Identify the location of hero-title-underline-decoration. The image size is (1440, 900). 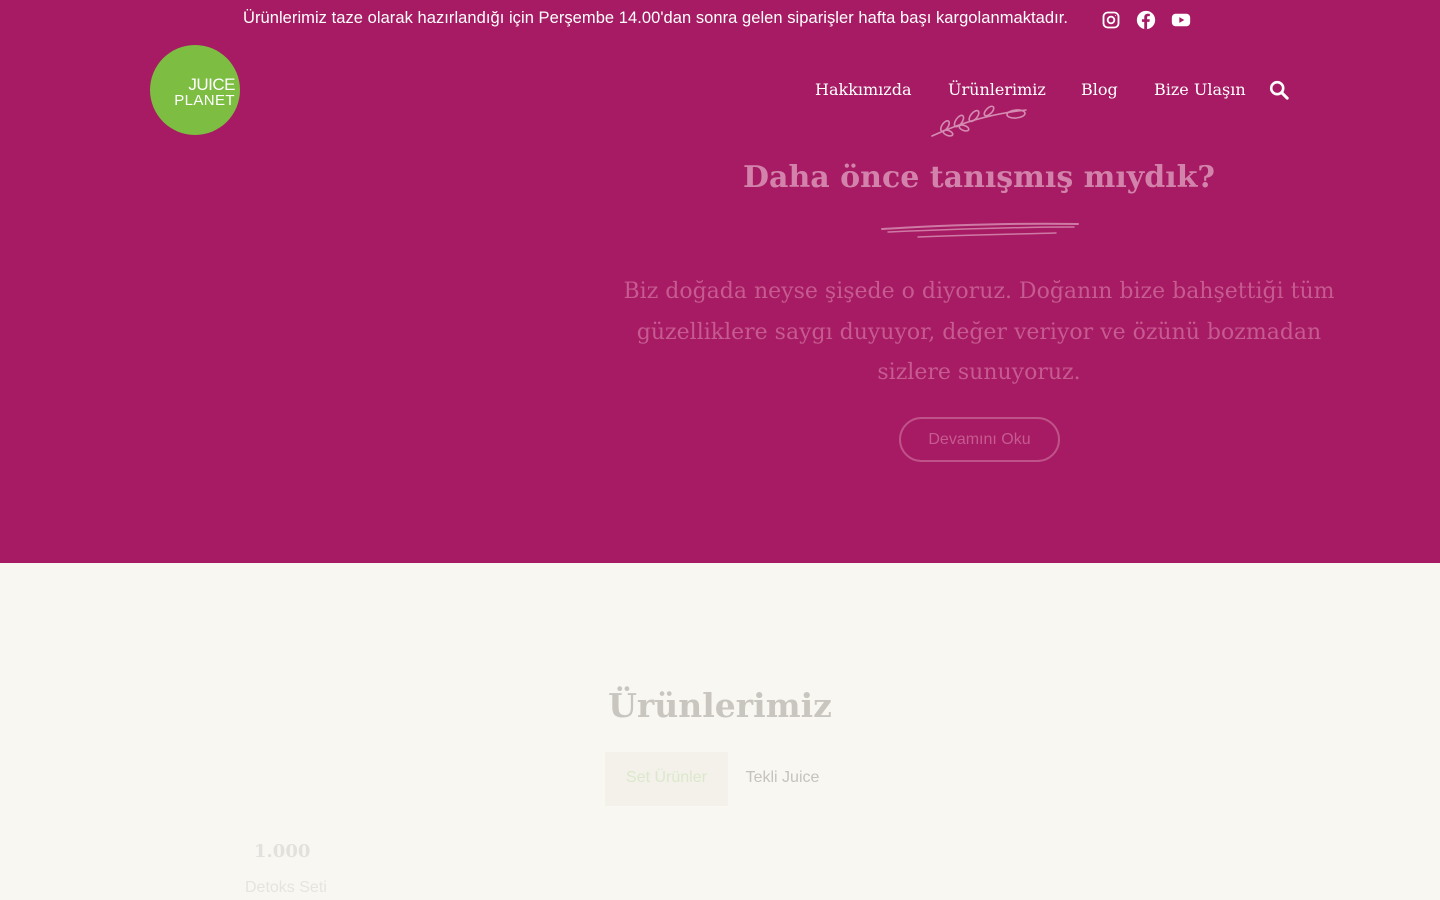
(980, 230).